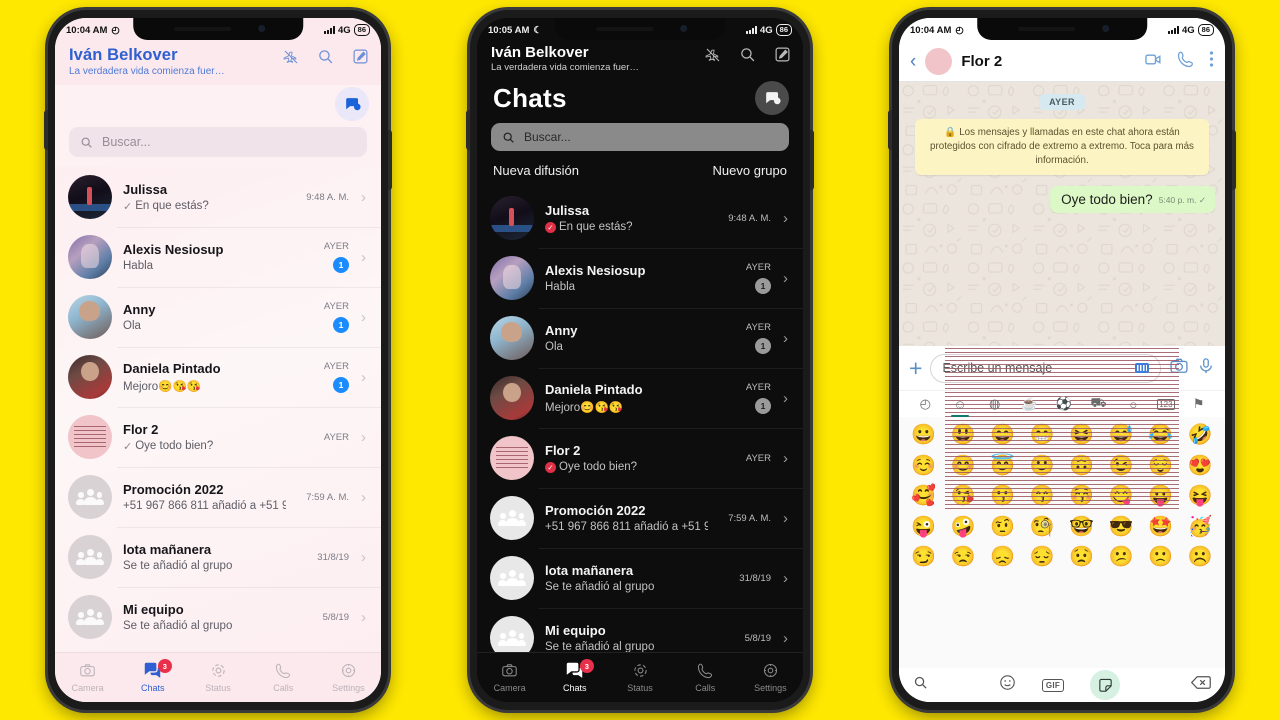 Image resolution: width=1280 pixels, height=720 pixels. I want to click on emoji-cell: ☹️, so click(1201, 557).